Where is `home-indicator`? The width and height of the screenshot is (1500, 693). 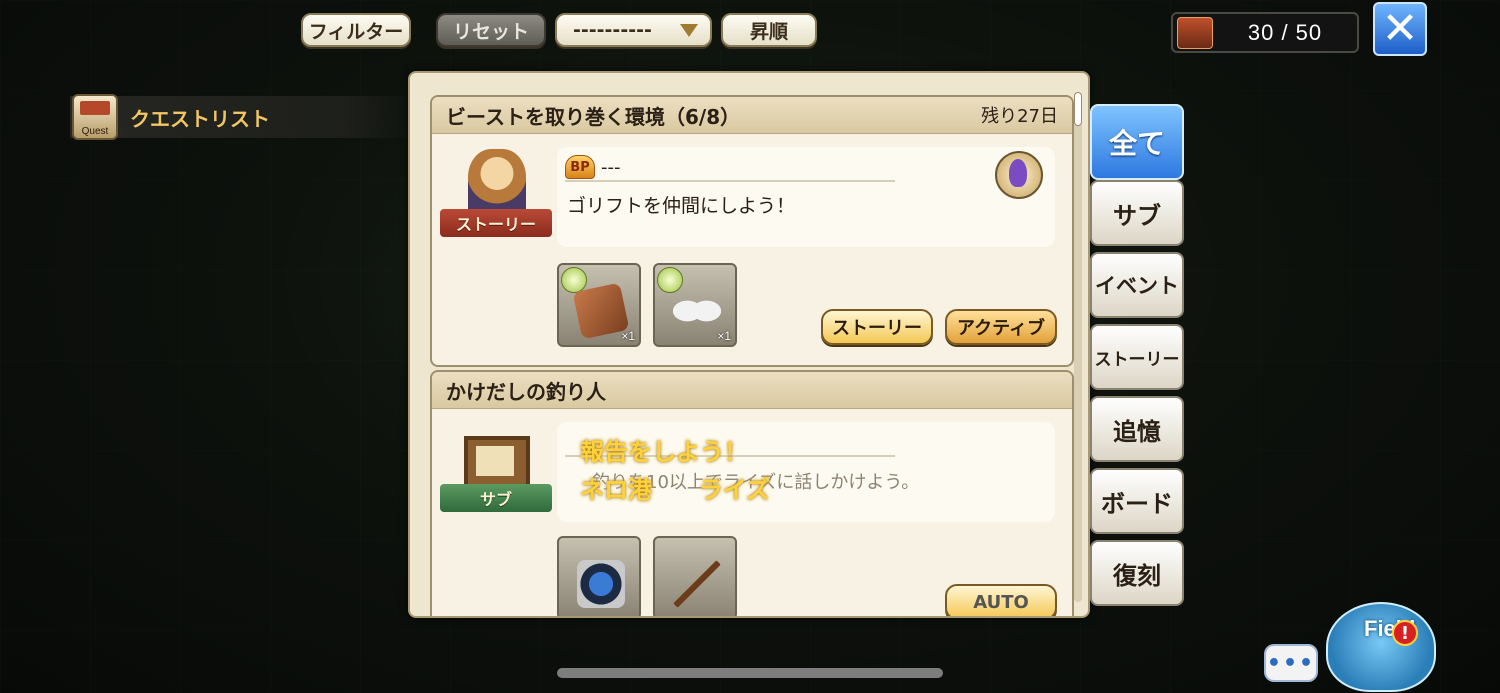
home-indicator is located at coordinates (750, 673).